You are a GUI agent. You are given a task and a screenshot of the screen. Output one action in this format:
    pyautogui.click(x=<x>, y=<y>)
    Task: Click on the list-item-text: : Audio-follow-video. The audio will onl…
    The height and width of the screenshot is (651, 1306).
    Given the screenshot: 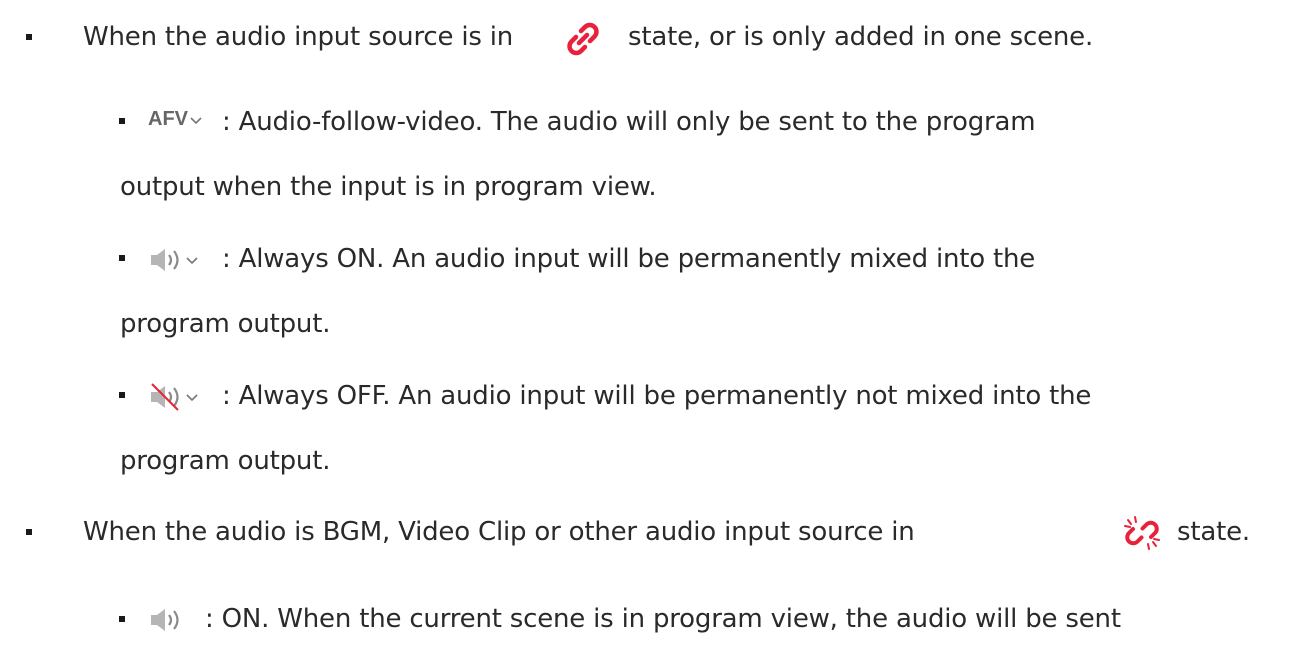 What is the action you would take?
    pyautogui.click(x=629, y=122)
    